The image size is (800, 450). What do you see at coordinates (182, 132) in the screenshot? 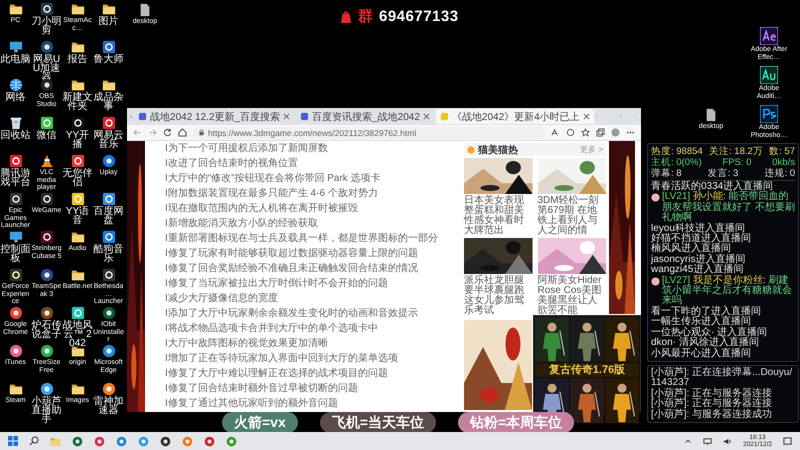
I see `home-icon` at bounding box center [182, 132].